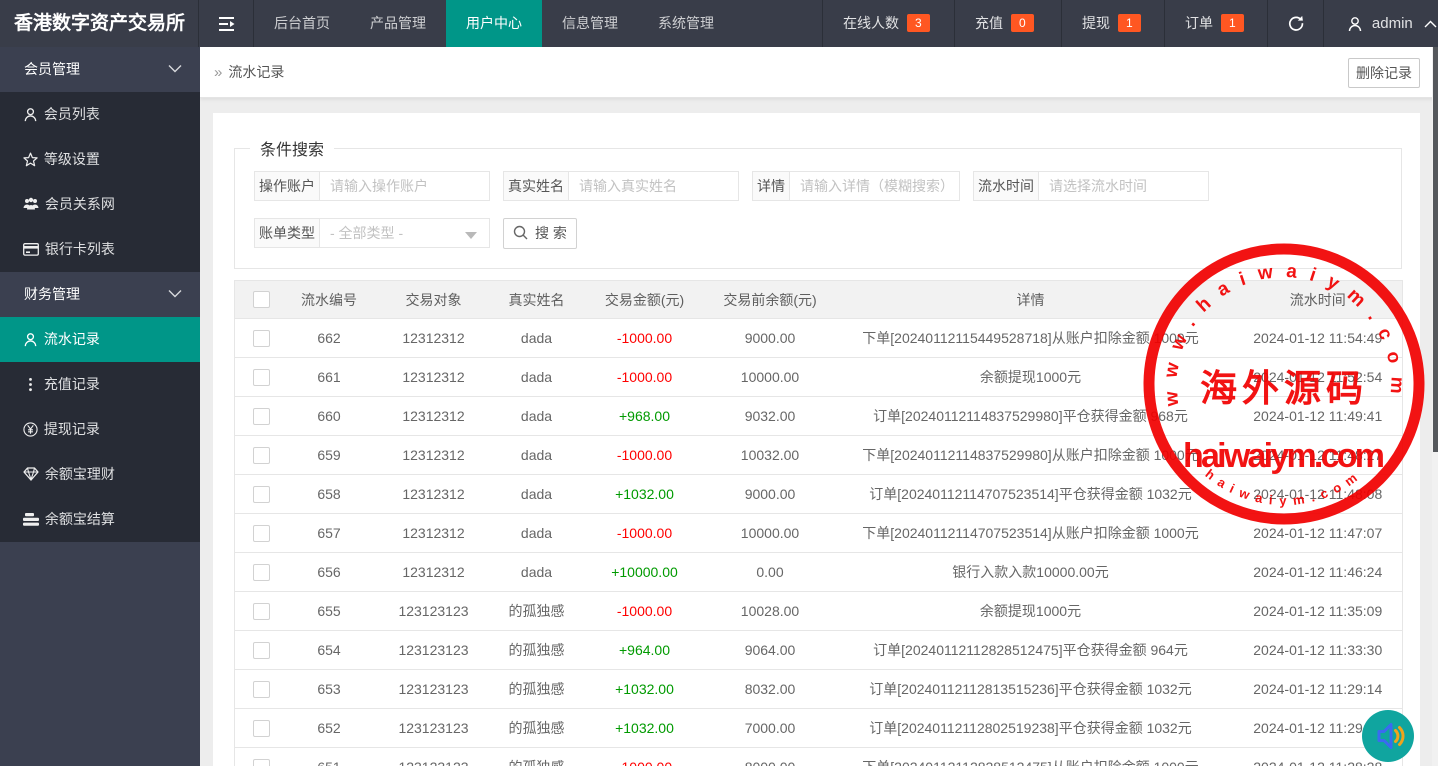 The image size is (1438, 766). I want to click on svg-text: haiwaiym.com, so click(1284, 456).